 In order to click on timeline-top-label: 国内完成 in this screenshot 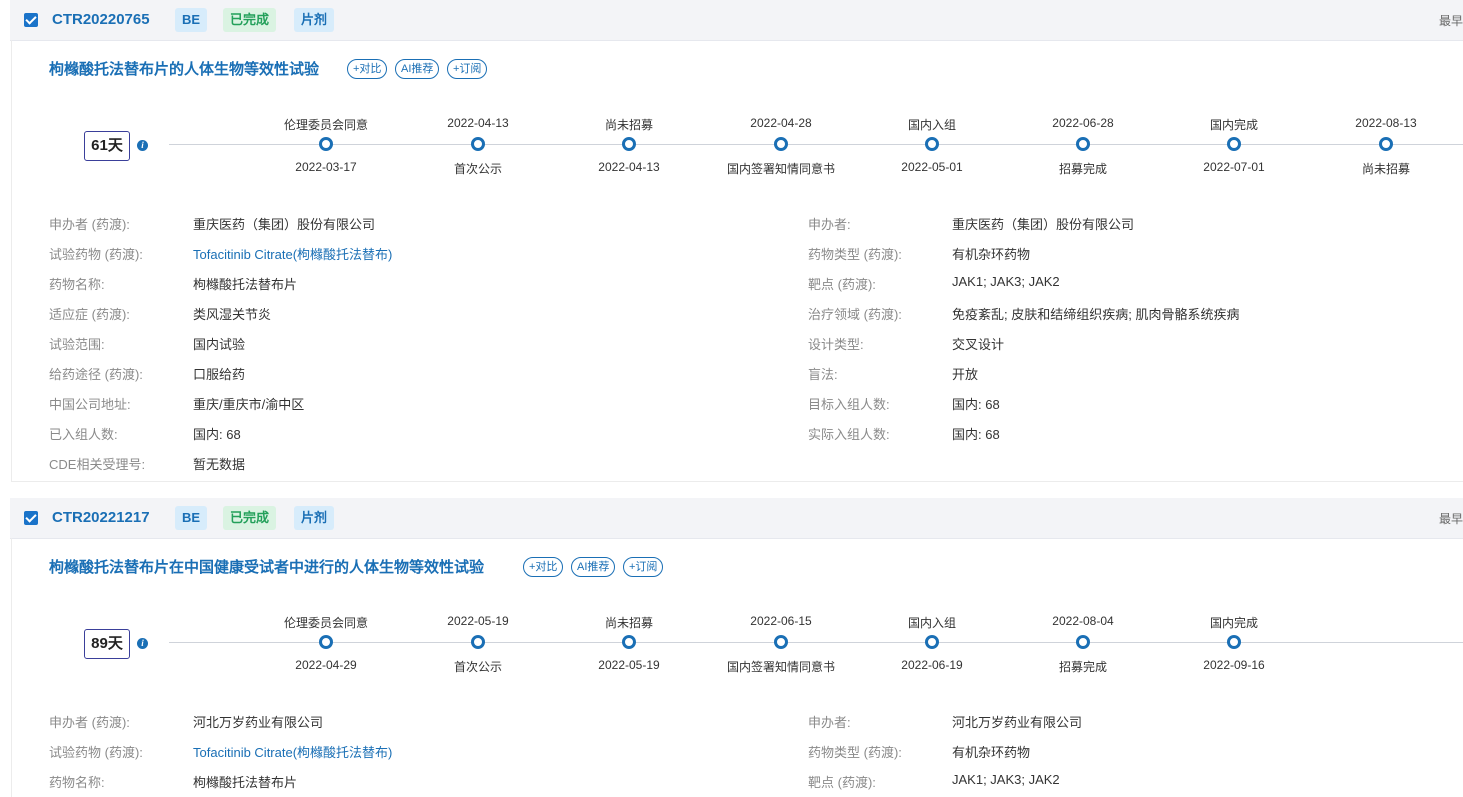, I will do `click(1233, 623)`.